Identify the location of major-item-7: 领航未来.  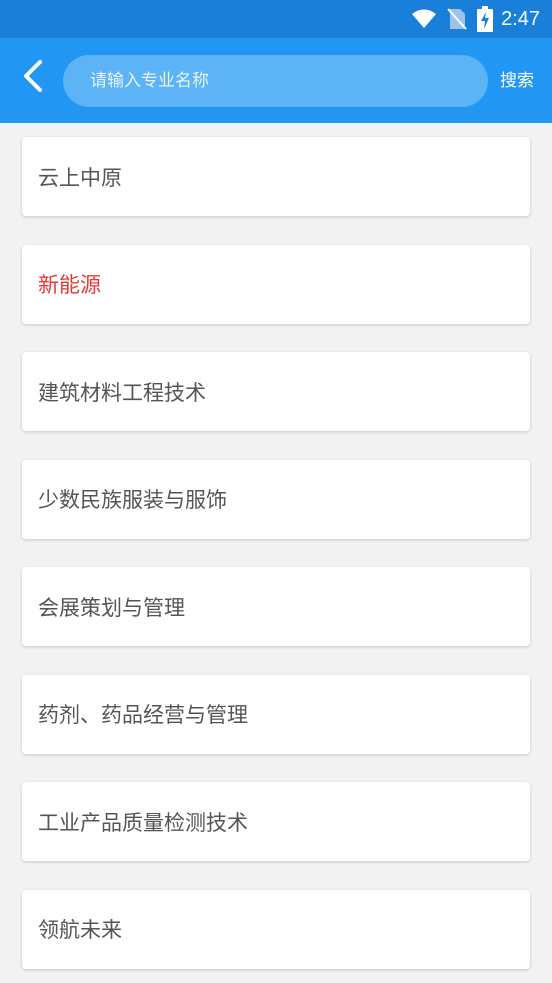
(276, 929).